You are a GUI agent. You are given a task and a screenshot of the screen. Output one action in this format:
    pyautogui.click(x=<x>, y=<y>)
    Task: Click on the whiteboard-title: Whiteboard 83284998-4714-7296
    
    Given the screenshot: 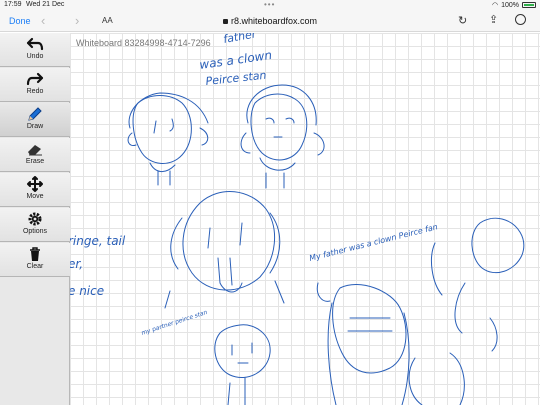 What is the action you would take?
    pyautogui.click(x=143, y=43)
    